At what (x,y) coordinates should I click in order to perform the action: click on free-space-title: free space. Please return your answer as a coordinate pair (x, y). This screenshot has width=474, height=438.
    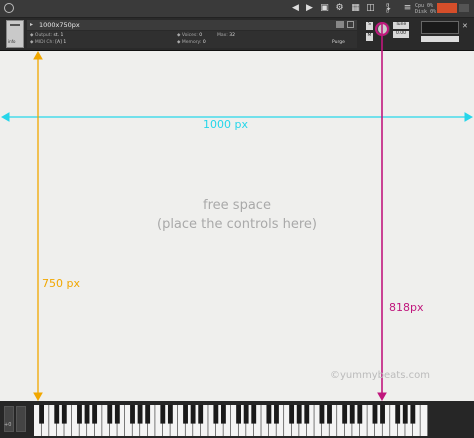
    Looking at the image, I should click on (237, 205).